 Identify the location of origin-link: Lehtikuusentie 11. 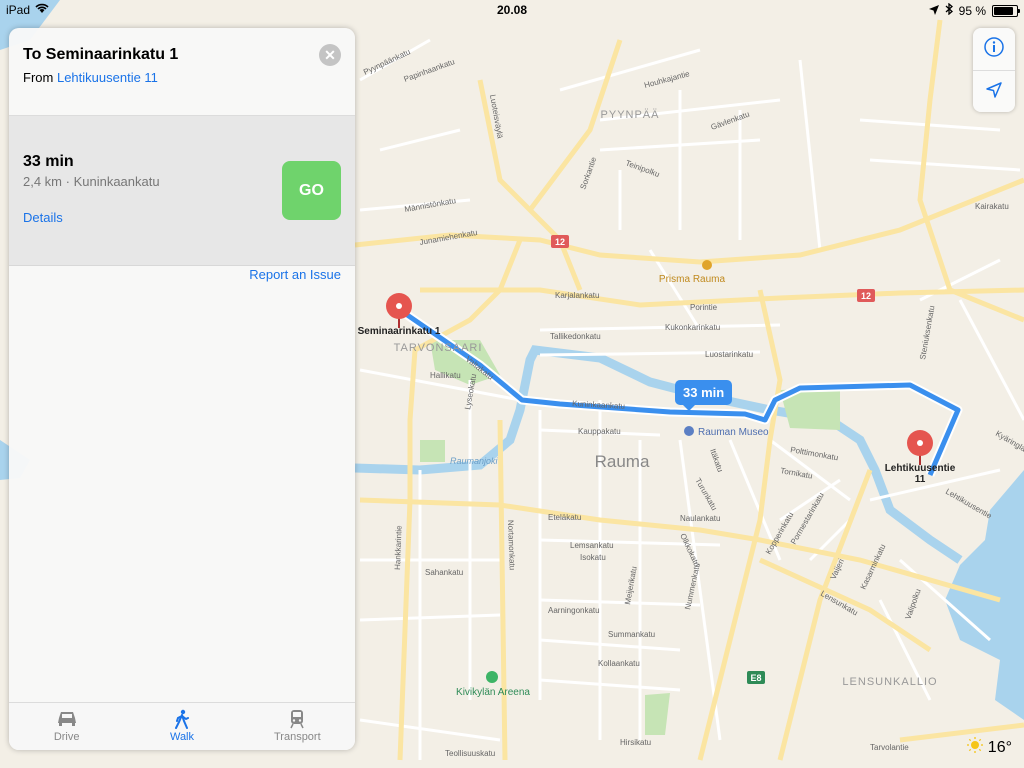
(107, 77).